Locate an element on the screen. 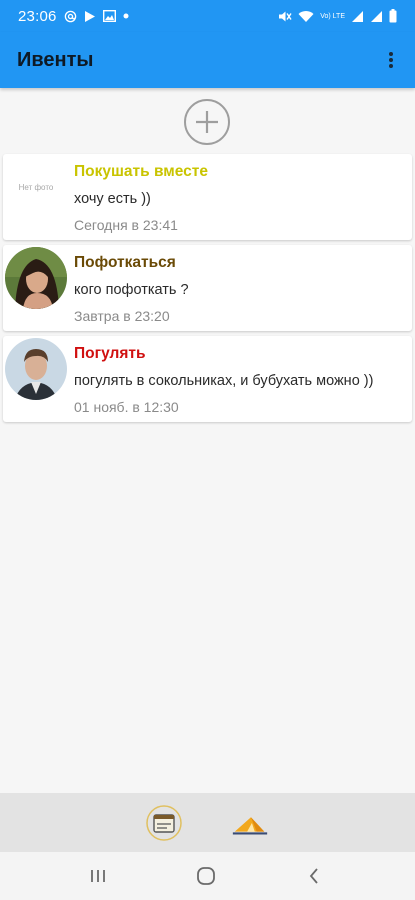  status-bar: 23:06 Vo) LTE is located at coordinates (207, 16).